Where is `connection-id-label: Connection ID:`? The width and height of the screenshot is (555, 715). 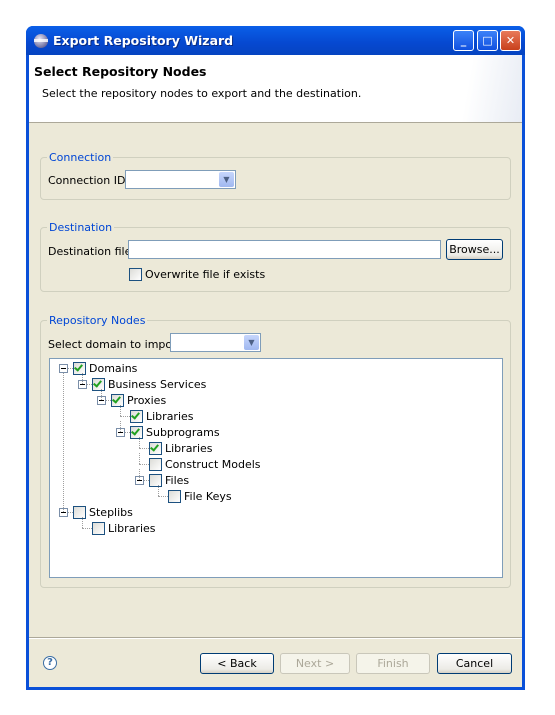
connection-id-label: Connection ID: is located at coordinates (89, 180).